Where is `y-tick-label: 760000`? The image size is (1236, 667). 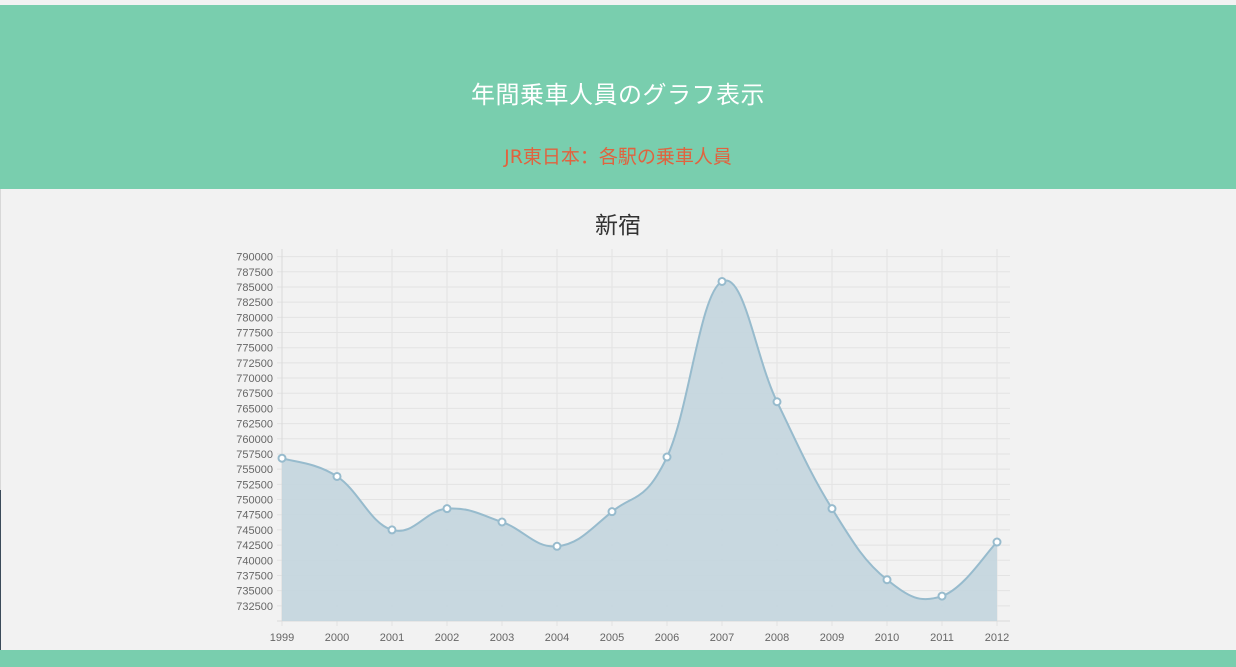
y-tick-label: 760000 is located at coordinates (254, 440).